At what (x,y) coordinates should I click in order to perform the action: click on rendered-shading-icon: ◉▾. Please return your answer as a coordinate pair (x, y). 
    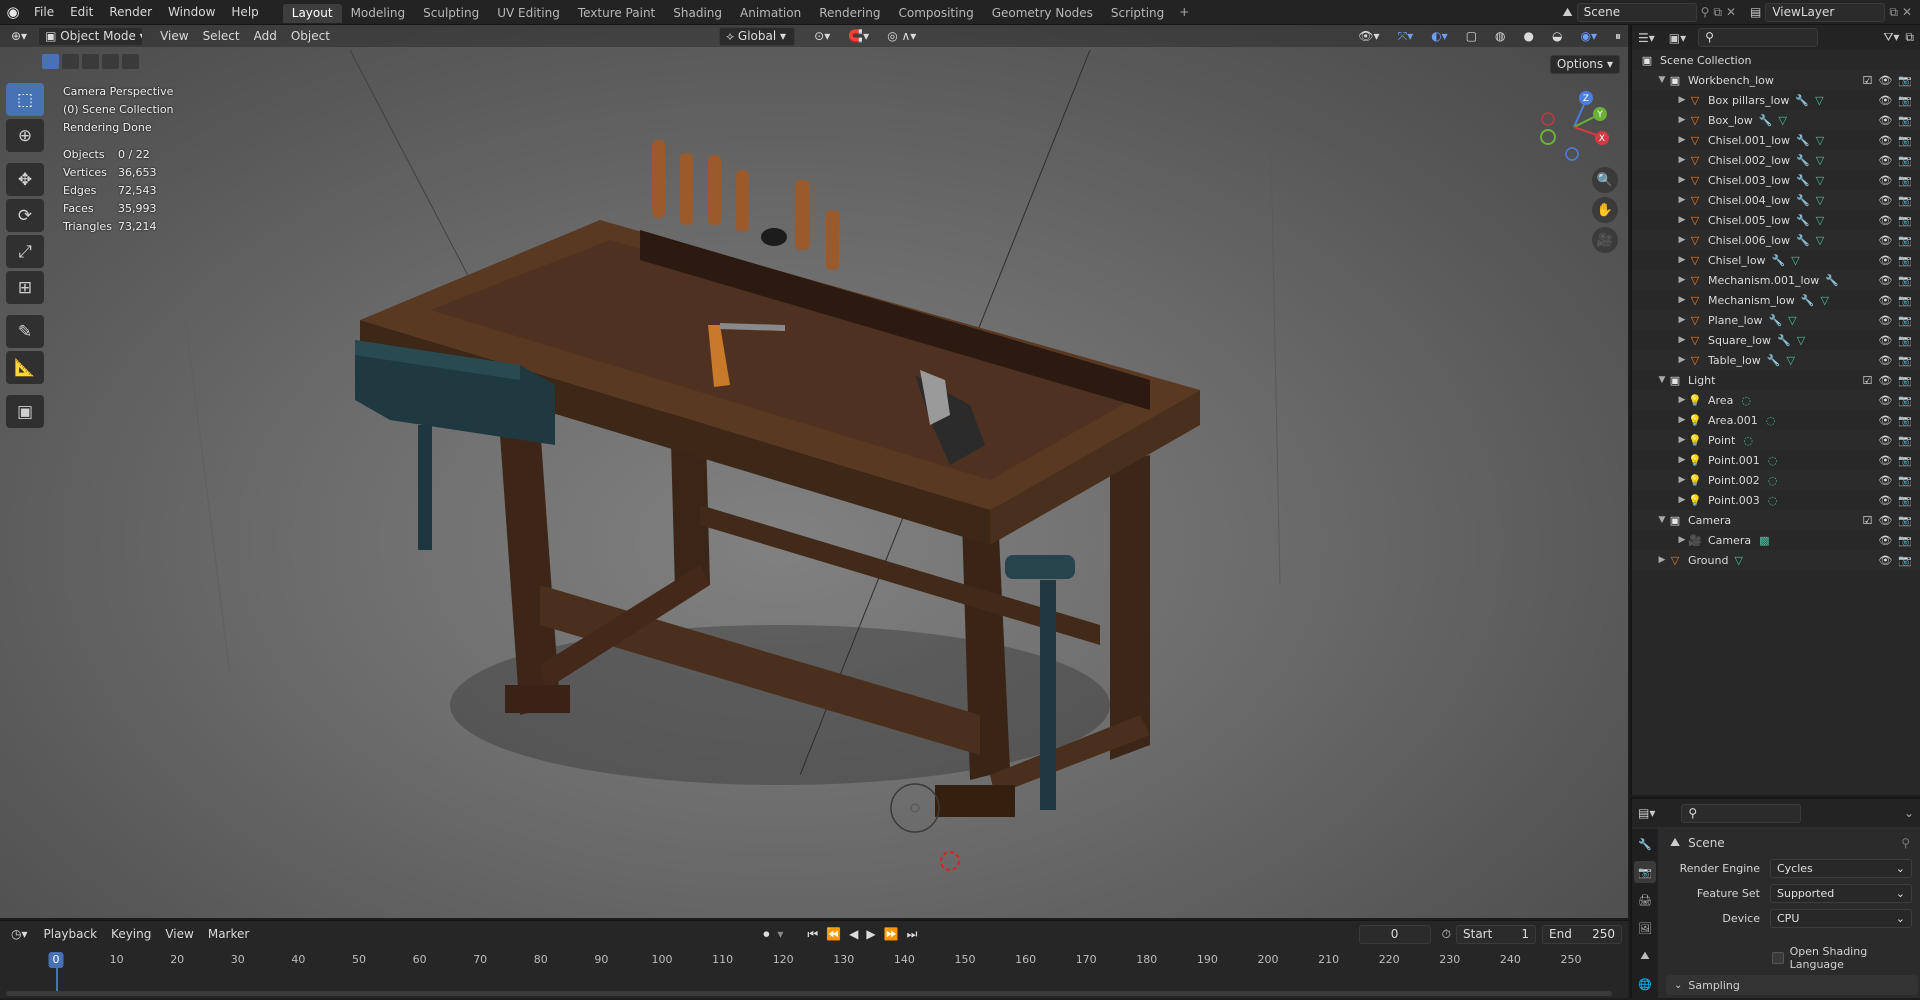
    Looking at the image, I should click on (1588, 36).